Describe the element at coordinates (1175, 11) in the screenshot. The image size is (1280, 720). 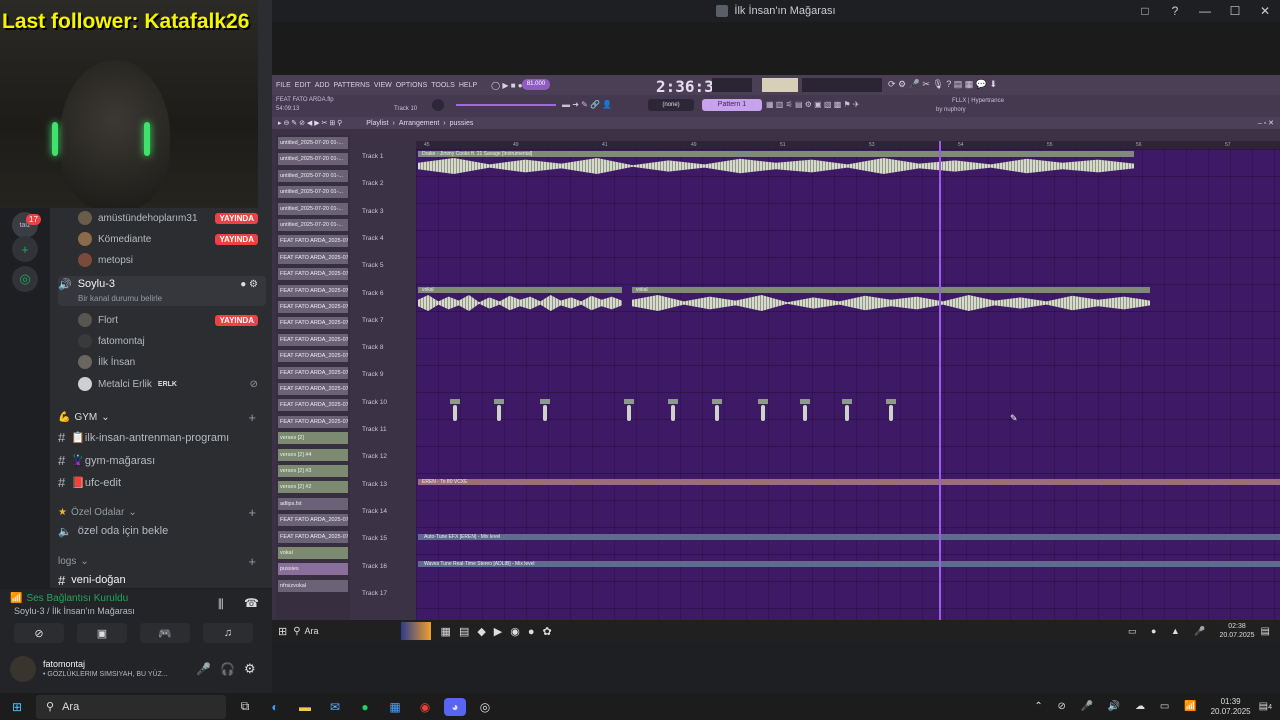
I see `help-icon: ?` at that location.